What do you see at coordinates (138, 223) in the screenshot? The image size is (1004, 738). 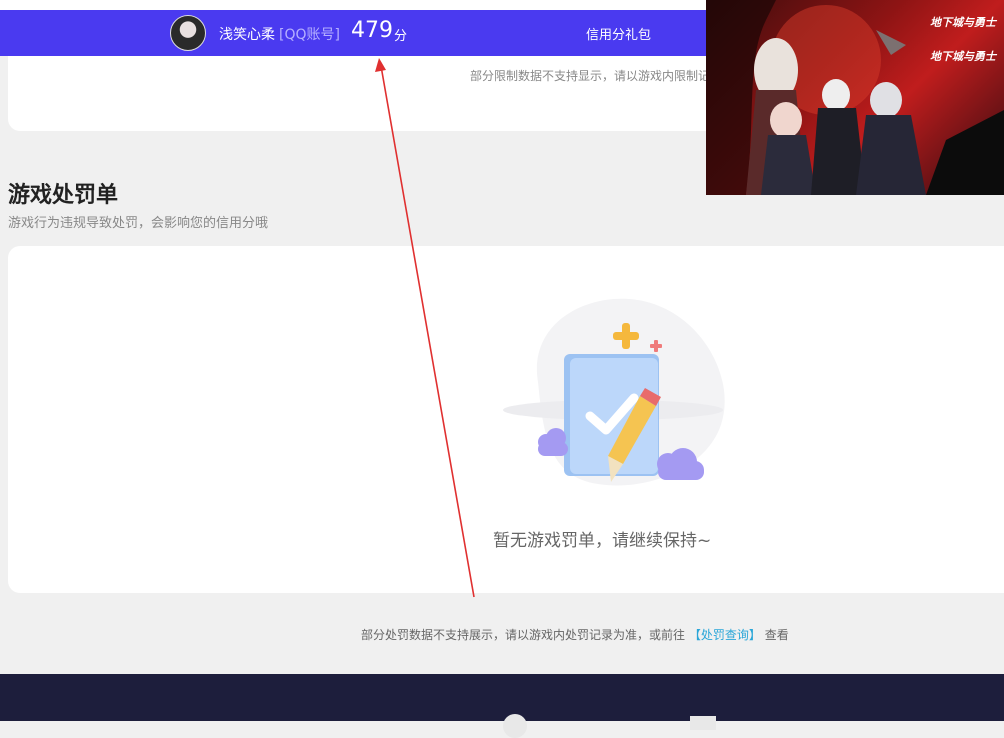 I see `penalty-section-subtitle: 游戏行为违规导致处罚，会影响您的信用分哦` at bounding box center [138, 223].